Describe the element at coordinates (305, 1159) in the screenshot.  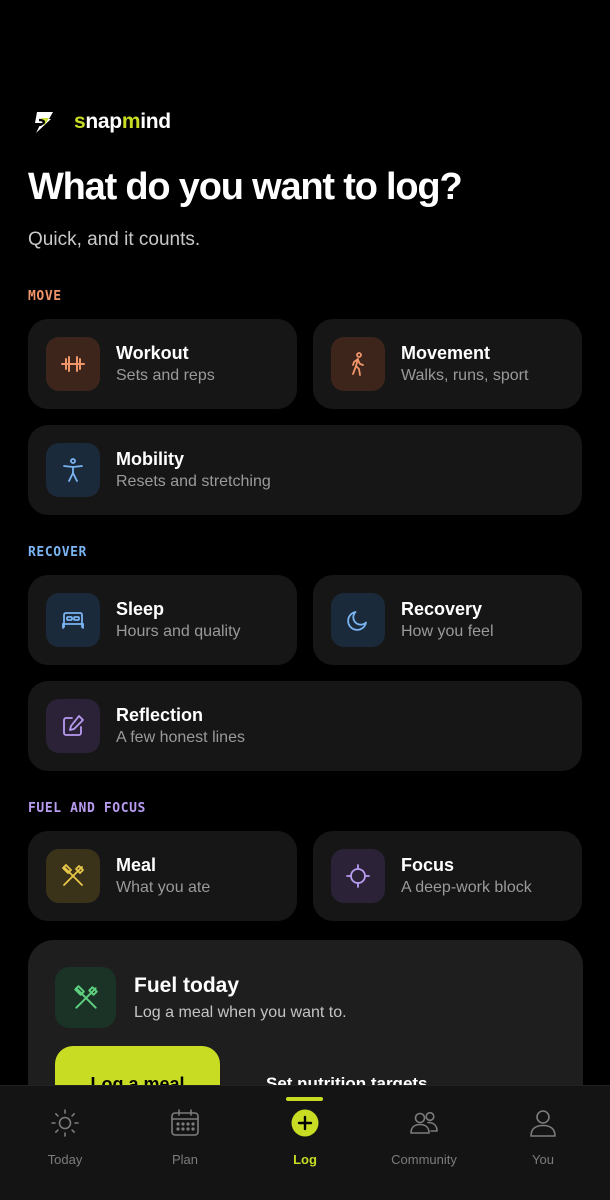
I see `tab-label: Log` at that location.